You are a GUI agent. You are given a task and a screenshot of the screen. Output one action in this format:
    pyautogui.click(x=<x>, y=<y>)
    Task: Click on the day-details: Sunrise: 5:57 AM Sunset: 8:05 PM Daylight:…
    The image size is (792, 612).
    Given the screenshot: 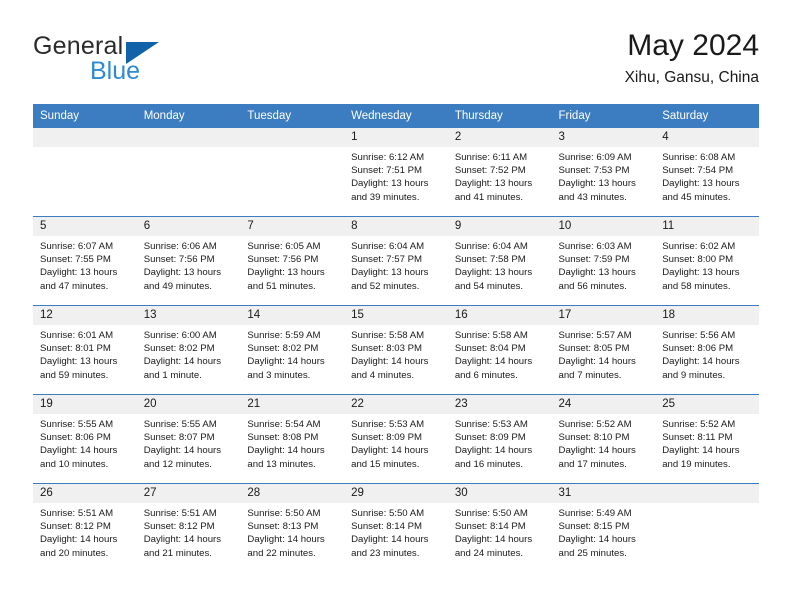 What is the action you would take?
    pyautogui.click(x=604, y=353)
    